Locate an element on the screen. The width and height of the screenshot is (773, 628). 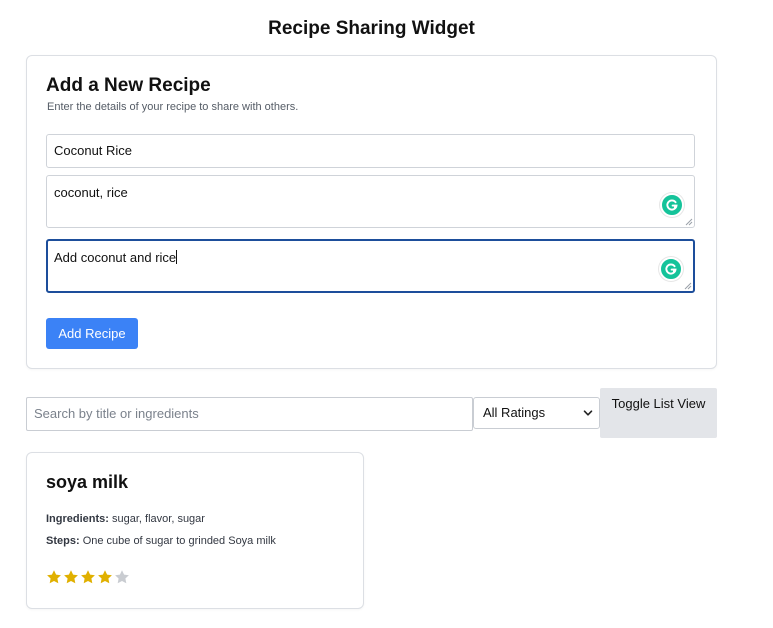
toggle-list-view-button: Toggle List View is located at coordinates (658, 413).